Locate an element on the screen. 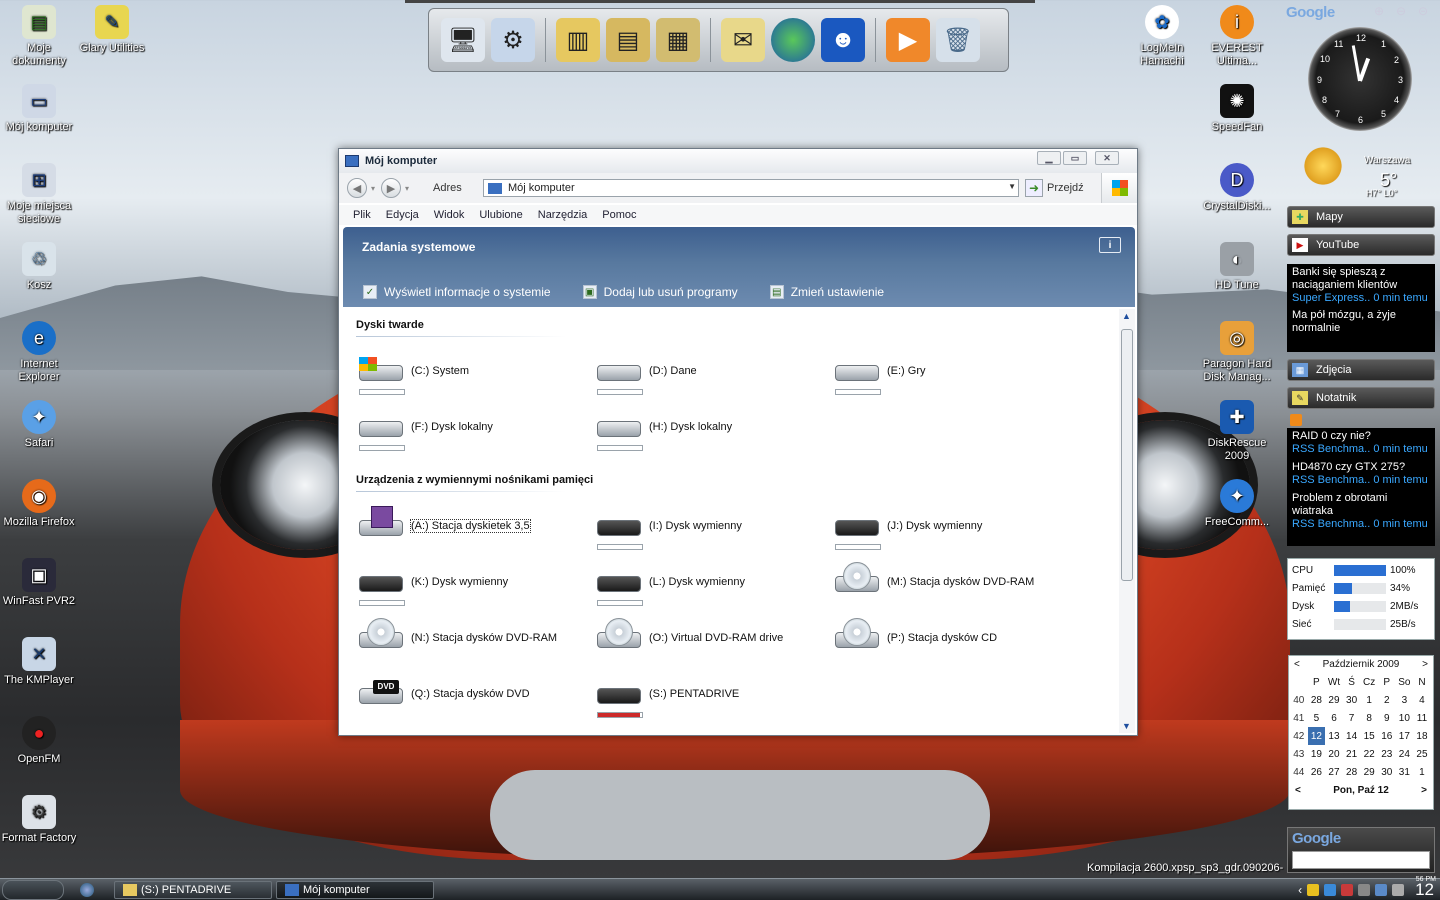  taskbar-clock: 12 56 PM is located at coordinates (1425, 888).